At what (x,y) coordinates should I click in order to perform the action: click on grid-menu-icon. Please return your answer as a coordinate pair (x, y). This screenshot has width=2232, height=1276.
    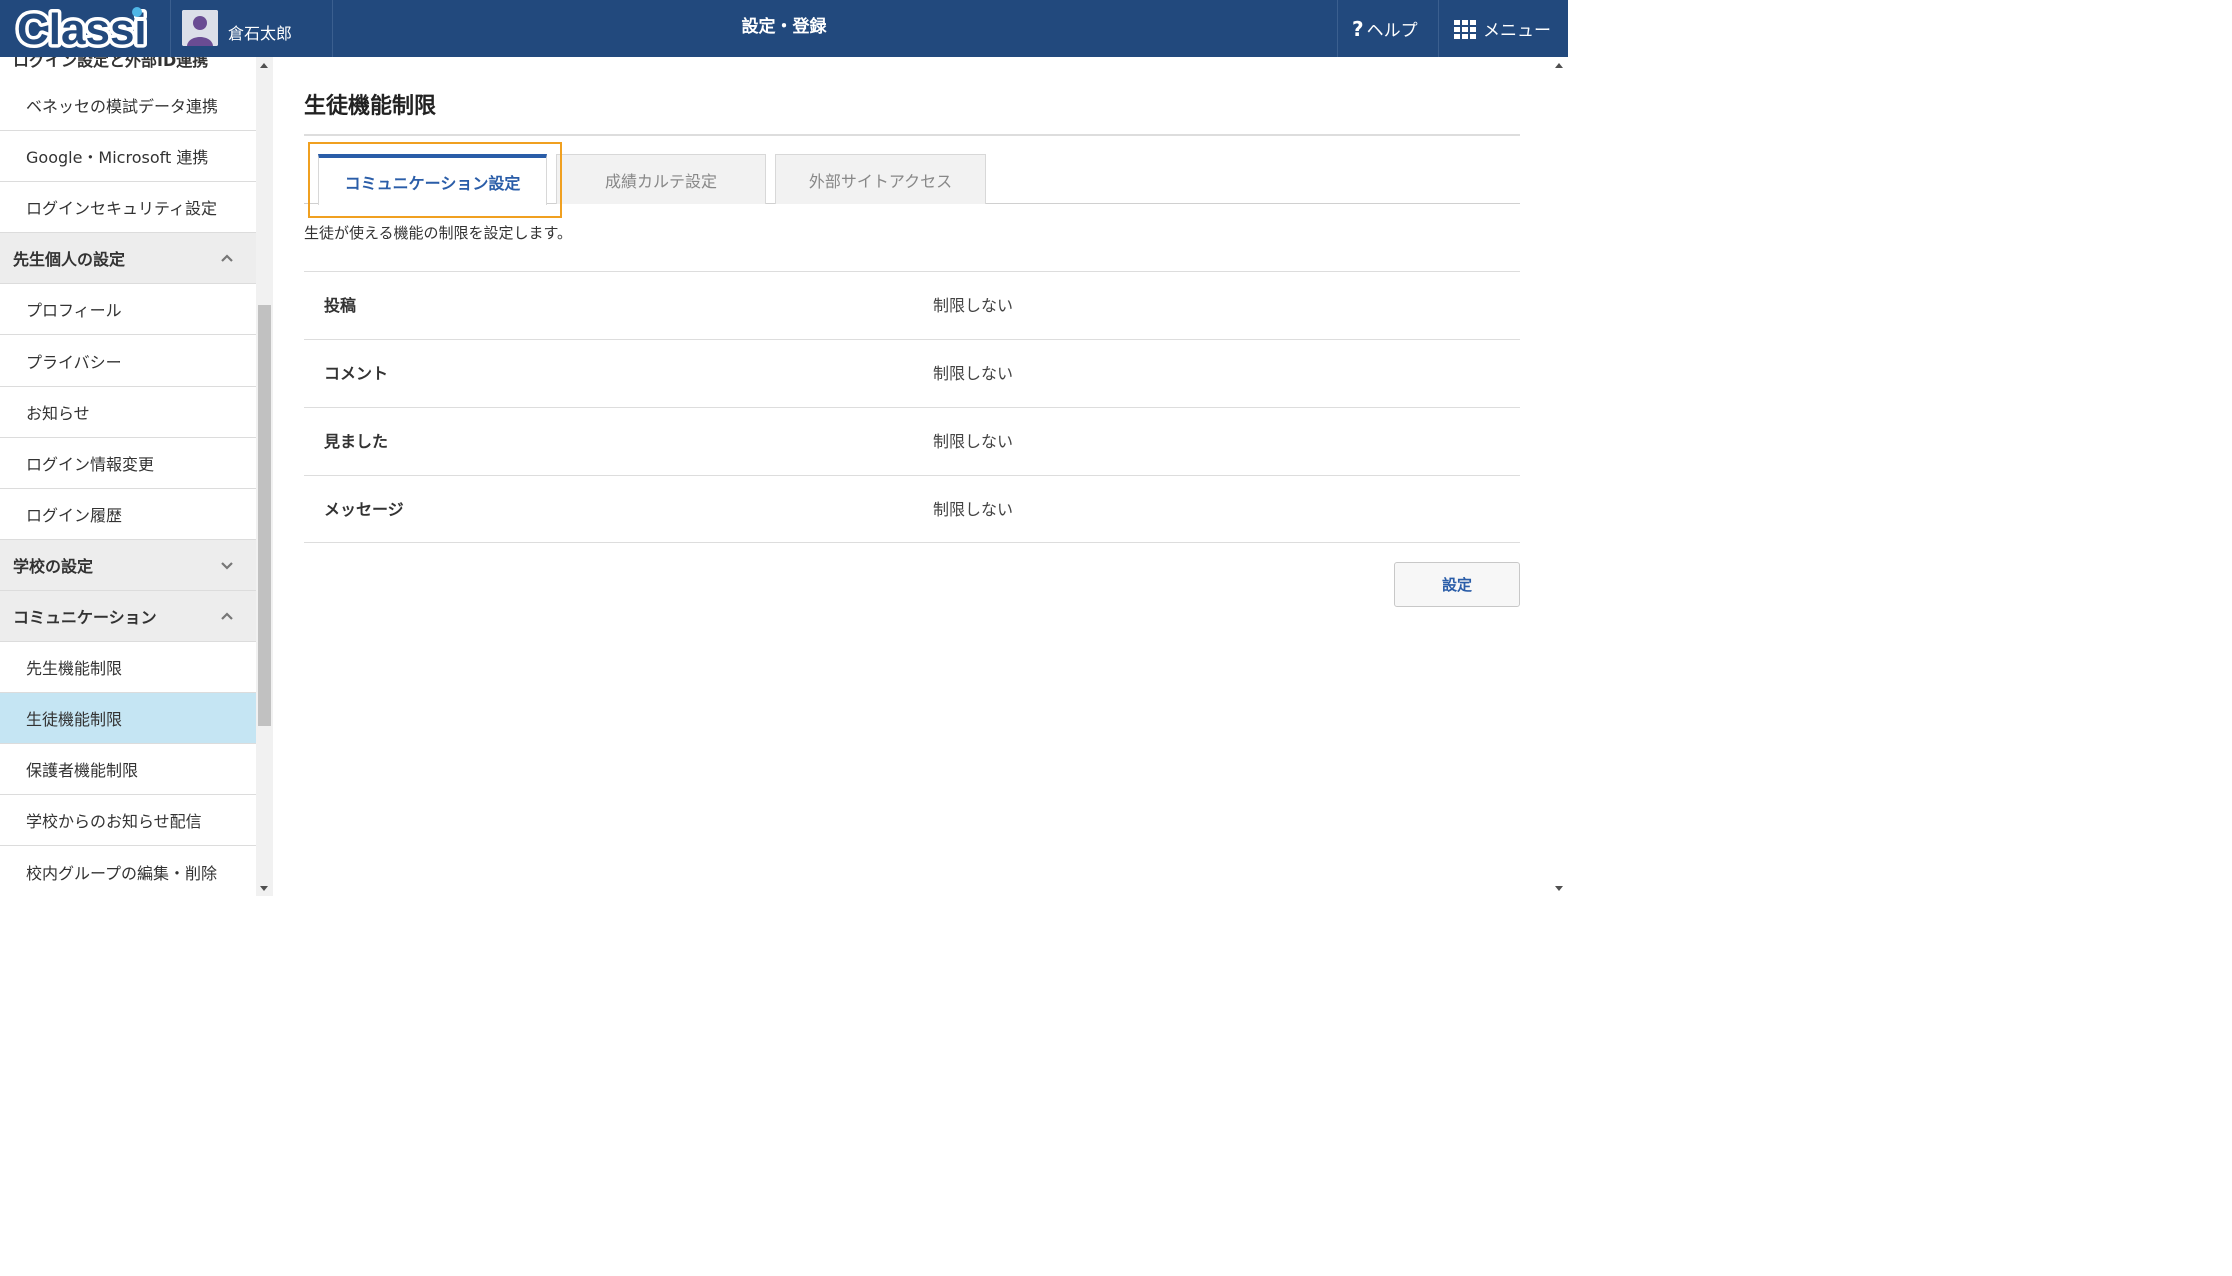
    Looking at the image, I should click on (1465, 29).